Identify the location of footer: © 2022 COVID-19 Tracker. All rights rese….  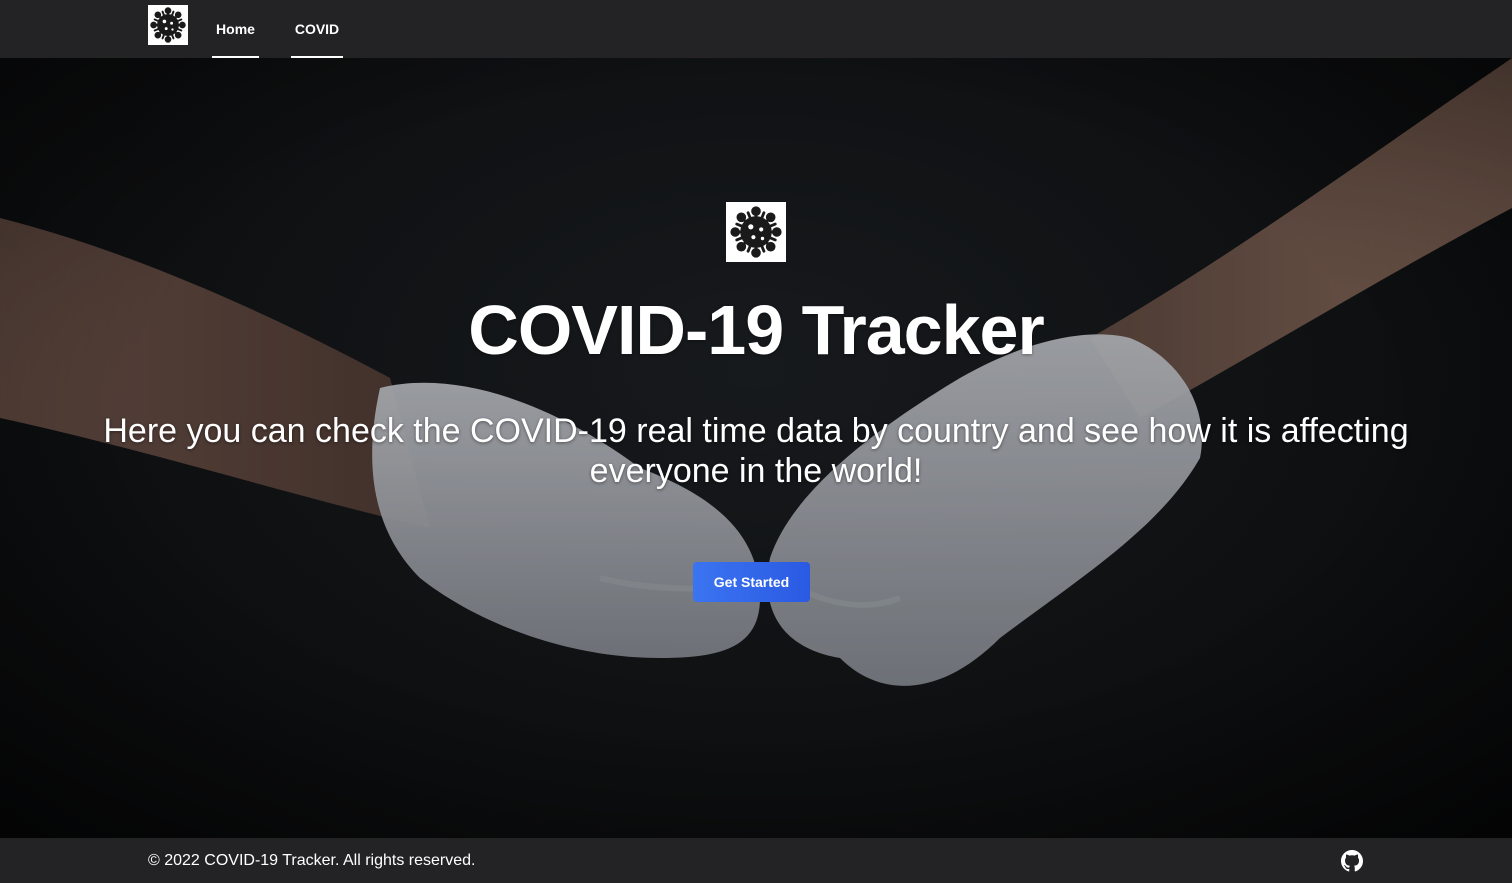
(756, 860).